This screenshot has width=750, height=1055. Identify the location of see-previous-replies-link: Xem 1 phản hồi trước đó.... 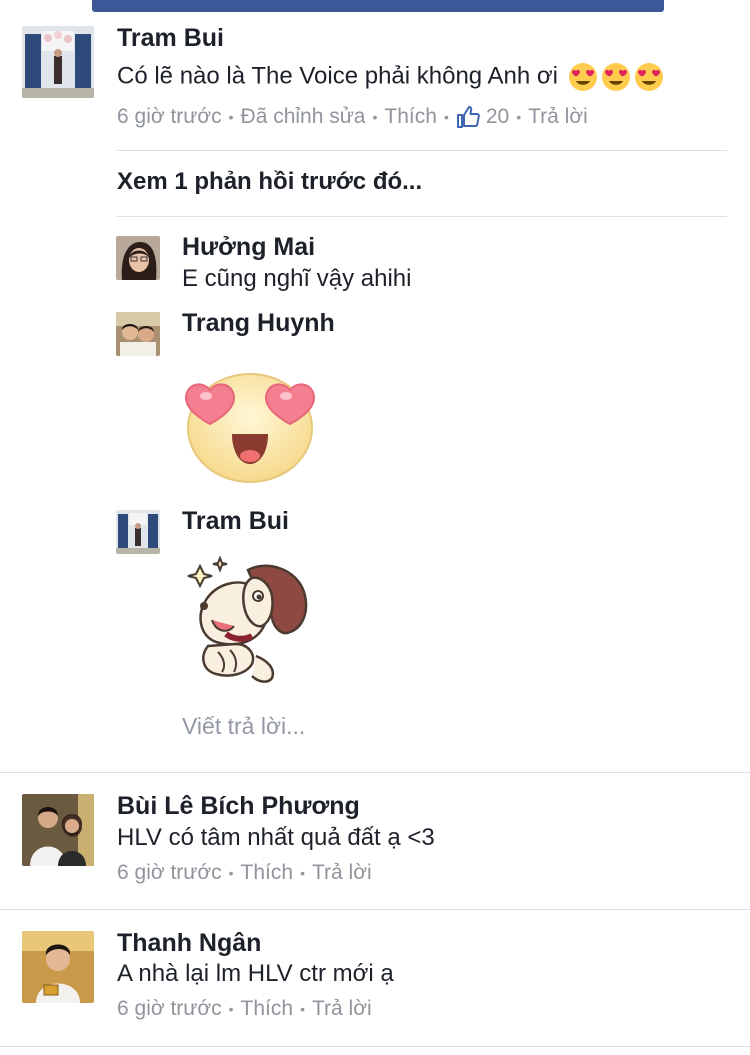
(269, 182).